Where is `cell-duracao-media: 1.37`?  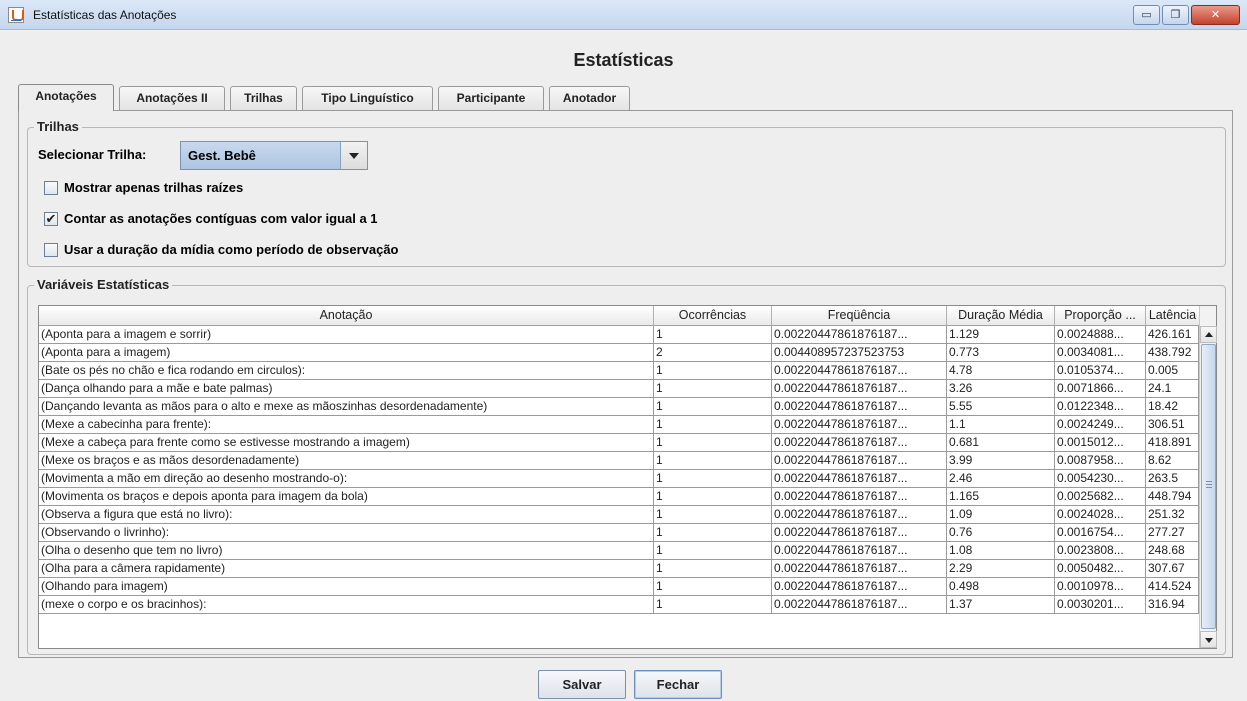 cell-duracao-media: 1.37 is located at coordinates (1001, 605).